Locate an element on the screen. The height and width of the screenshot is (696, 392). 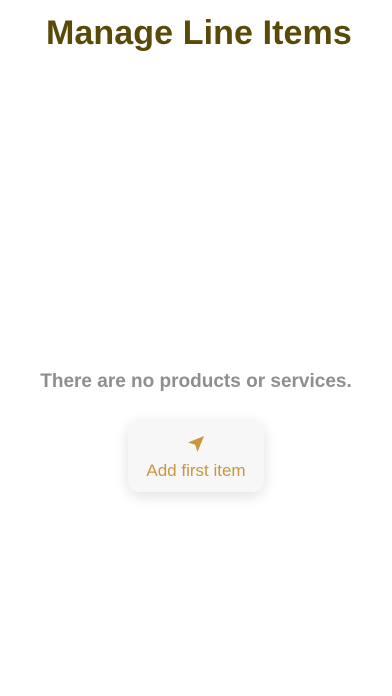
page-title: Manage Line Items is located at coordinates (199, 33).